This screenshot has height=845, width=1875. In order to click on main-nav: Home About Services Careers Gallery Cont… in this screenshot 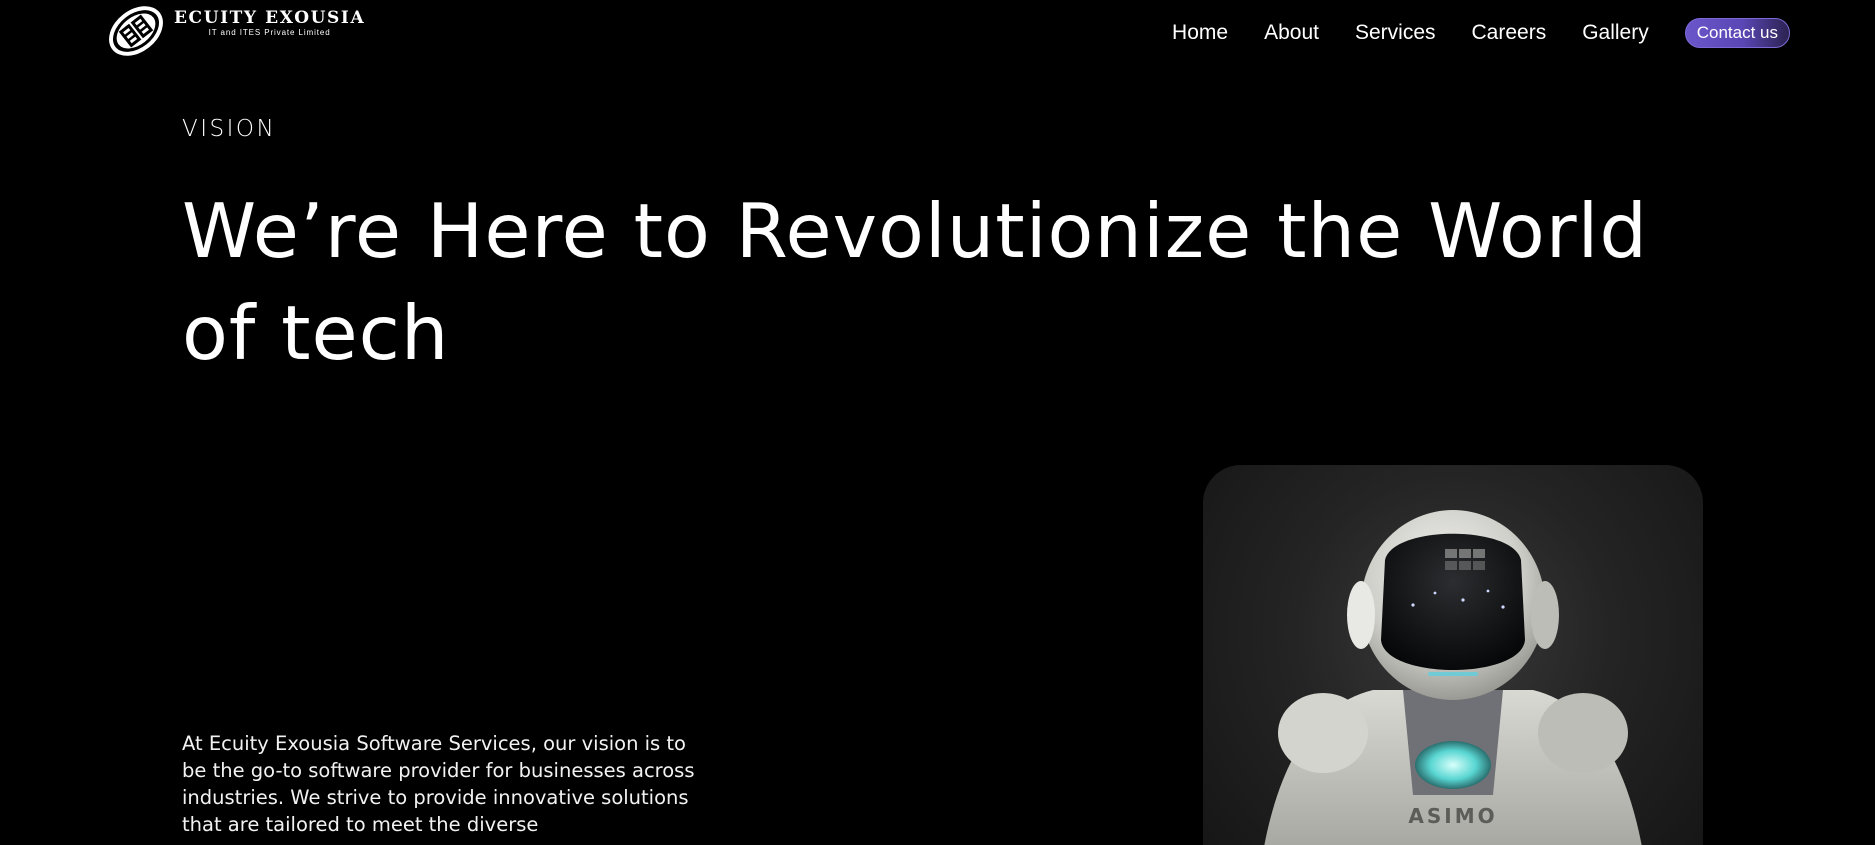, I will do `click(1463, 33)`.